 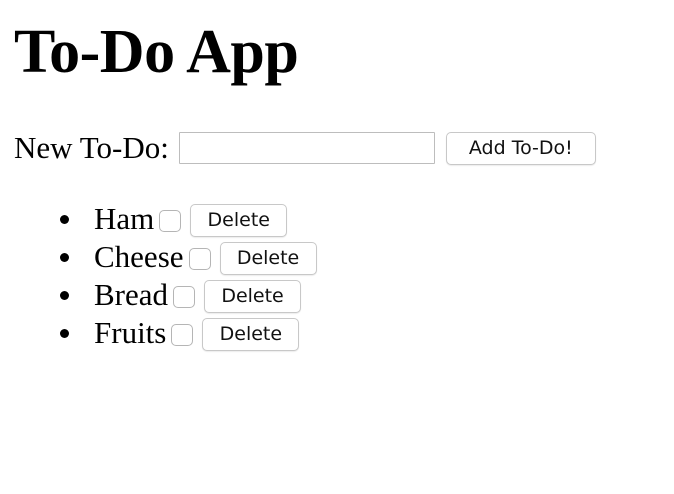 What do you see at coordinates (131, 294) in the screenshot?
I see `todo-text: Bread` at bounding box center [131, 294].